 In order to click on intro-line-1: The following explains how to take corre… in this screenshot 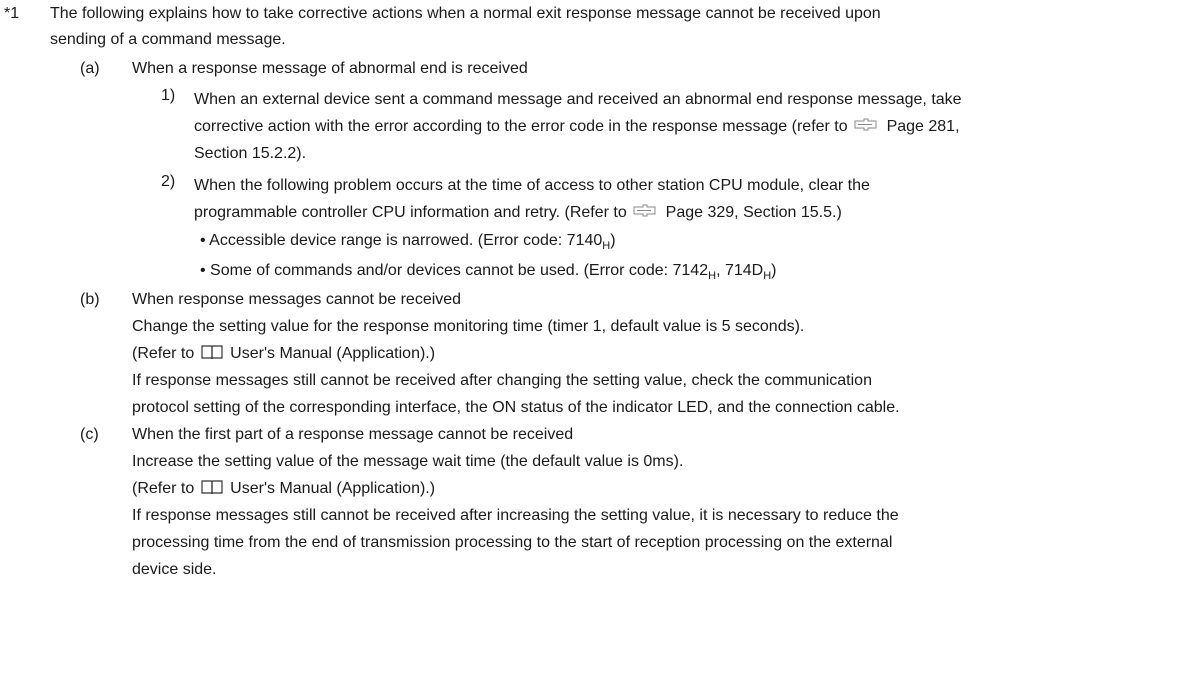, I will do `click(465, 13)`.